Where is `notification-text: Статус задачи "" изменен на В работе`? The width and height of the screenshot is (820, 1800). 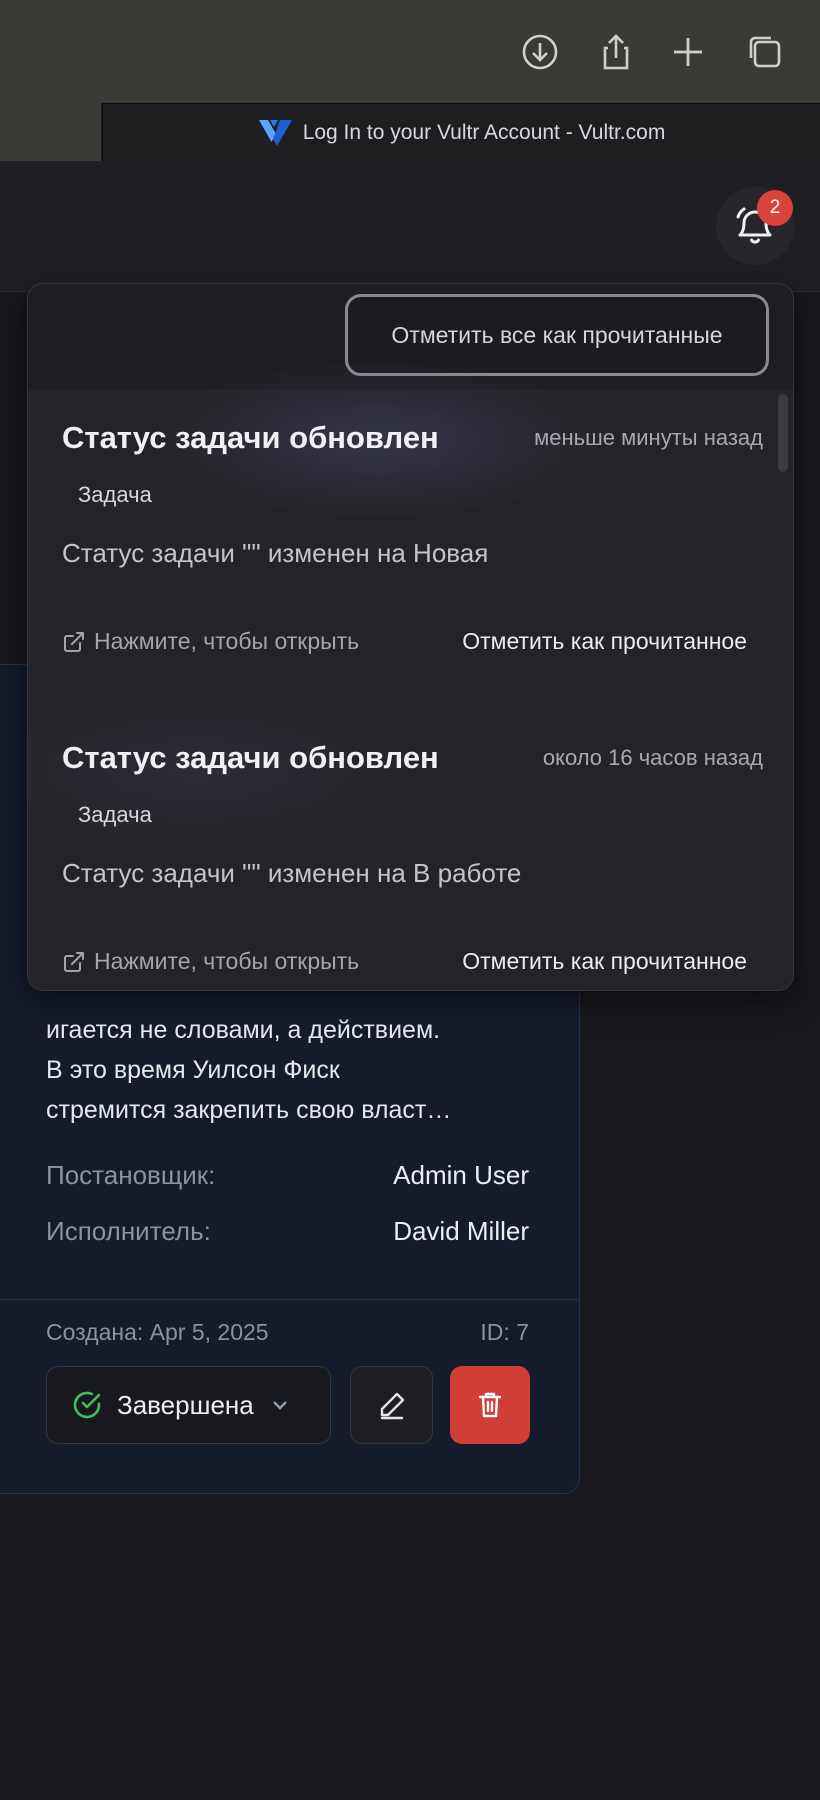 notification-text: Статус задачи "" изменен на В работе is located at coordinates (292, 873).